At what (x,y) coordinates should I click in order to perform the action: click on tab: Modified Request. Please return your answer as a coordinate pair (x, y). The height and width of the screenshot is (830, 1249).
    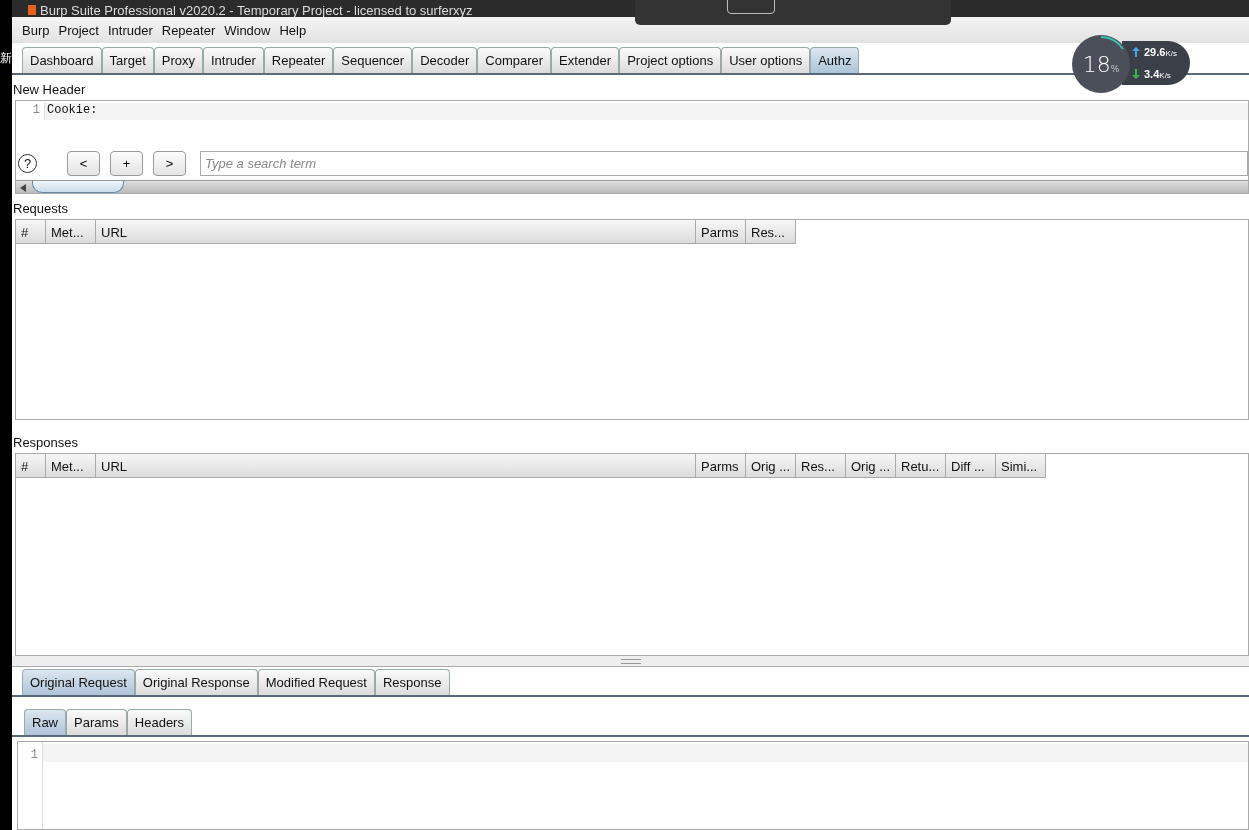
    Looking at the image, I should click on (316, 682).